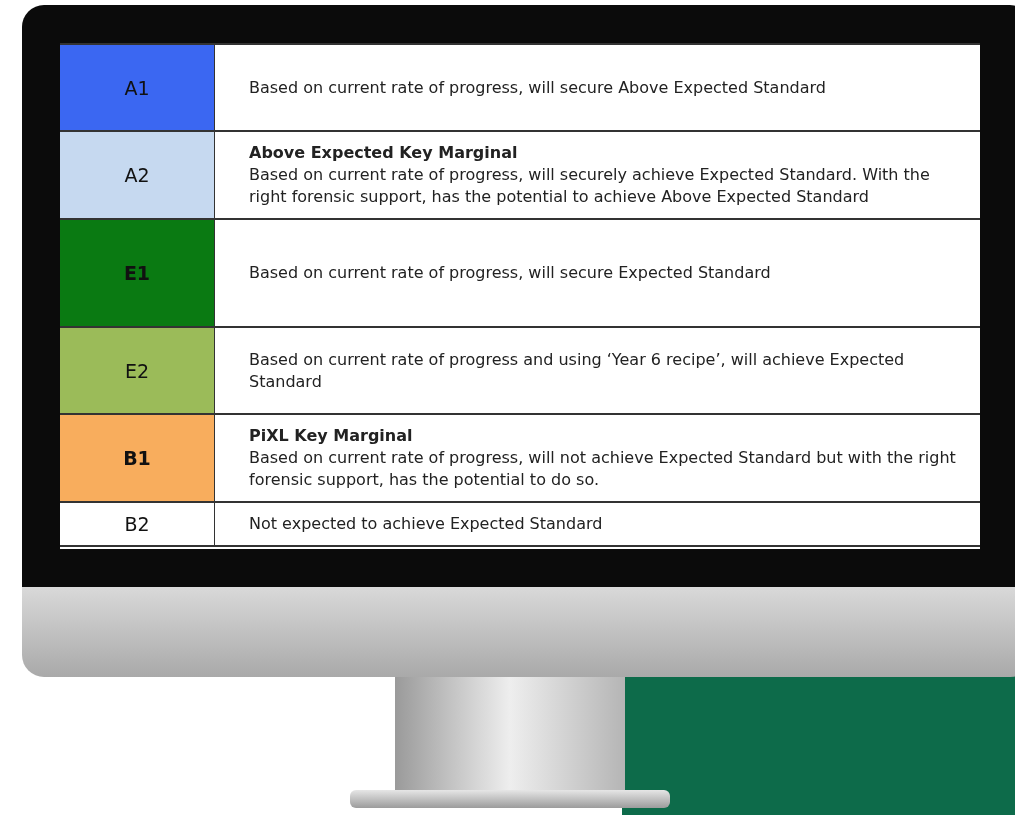  What do you see at coordinates (590, 186) in the screenshot?
I see `description-text: Based on current rate of progress, will securely achieve Expected Standard. With the right forensic support, has the potential to achieve Above Expected Standard` at bounding box center [590, 186].